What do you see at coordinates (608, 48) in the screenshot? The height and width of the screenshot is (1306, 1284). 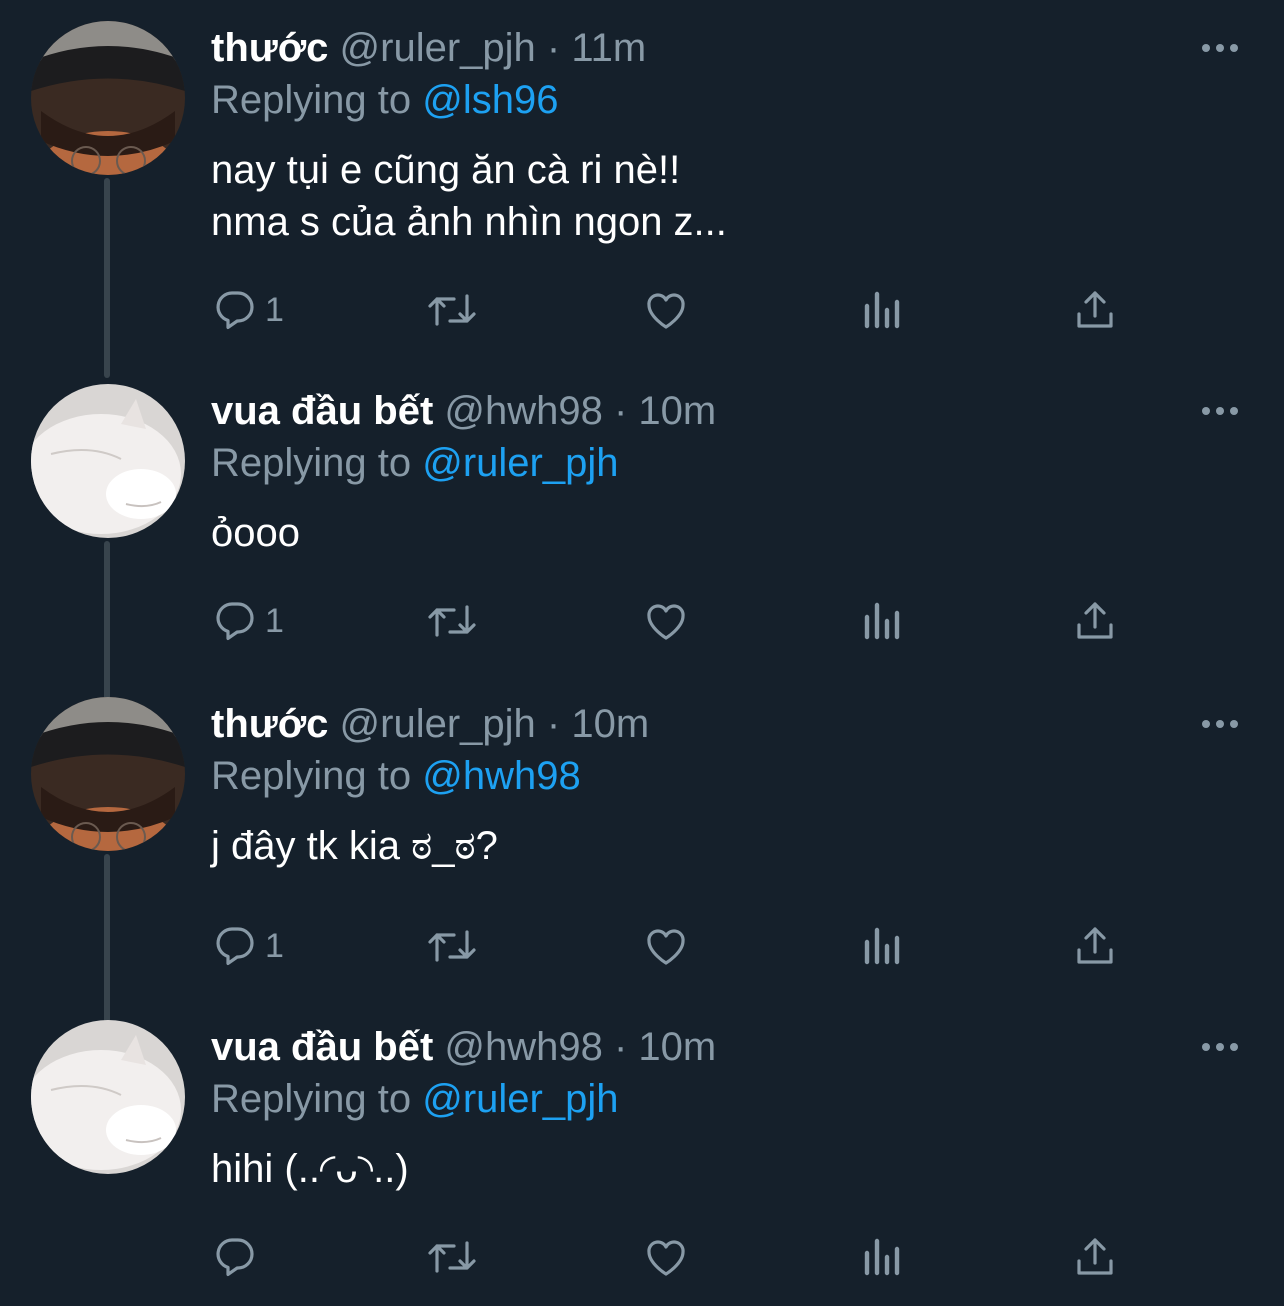 I see `timestamp: 11m` at bounding box center [608, 48].